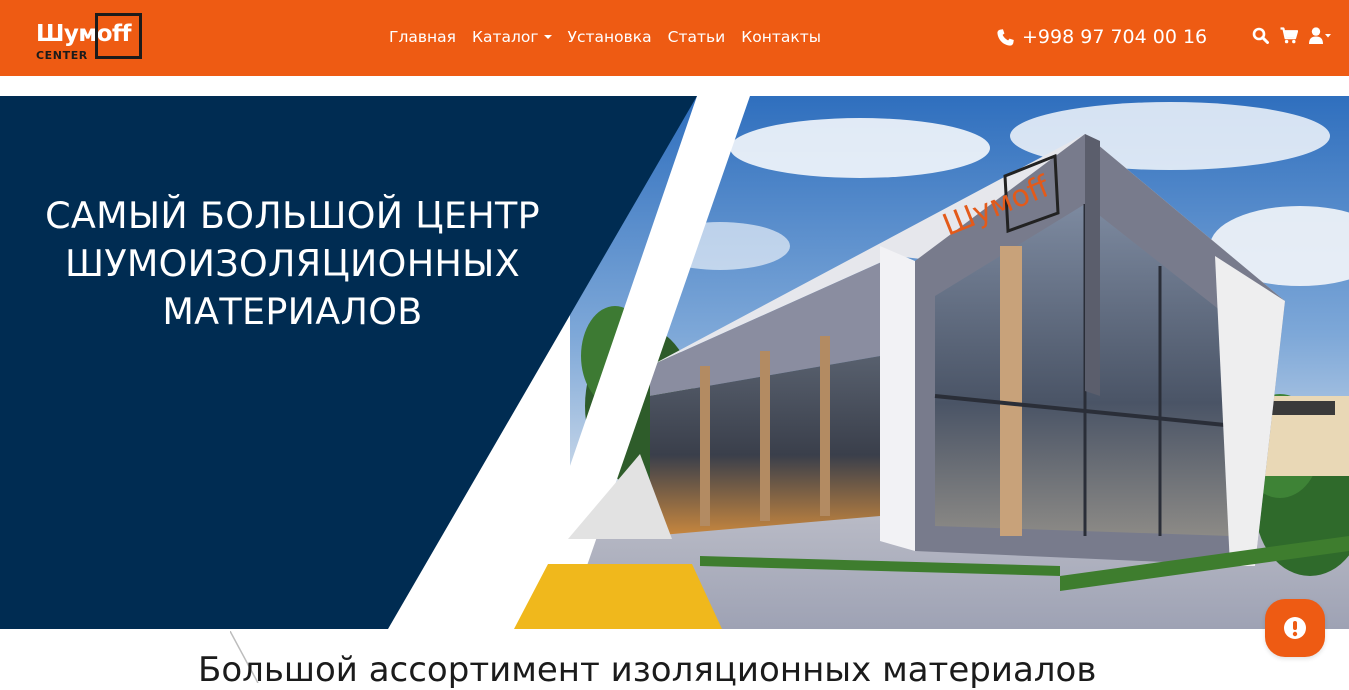 This screenshot has height=690, width=1349. What do you see at coordinates (292, 215) in the screenshot?
I see `hero-title-line-1: САМЫЙ БОЛЬШОЙ ЦЕНТР` at bounding box center [292, 215].